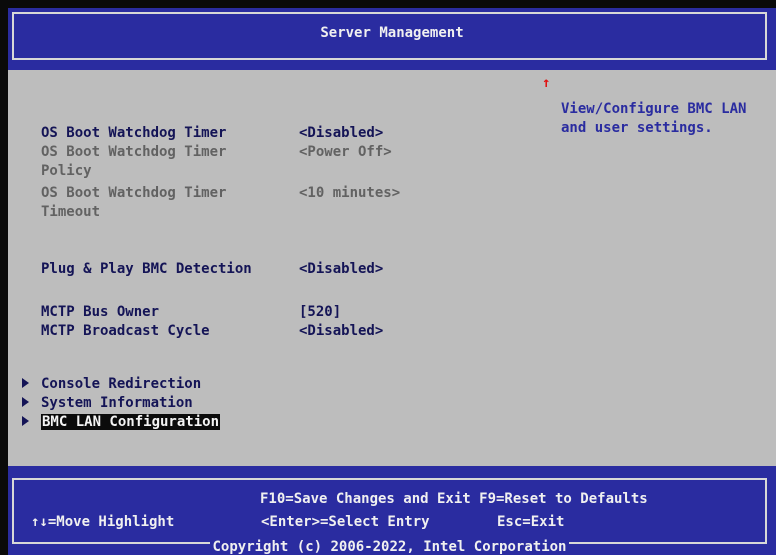 This screenshot has height=555, width=776. I want to click on os-boot-watchdog-timer-timeout-value: <10 minutes>, so click(350, 193).